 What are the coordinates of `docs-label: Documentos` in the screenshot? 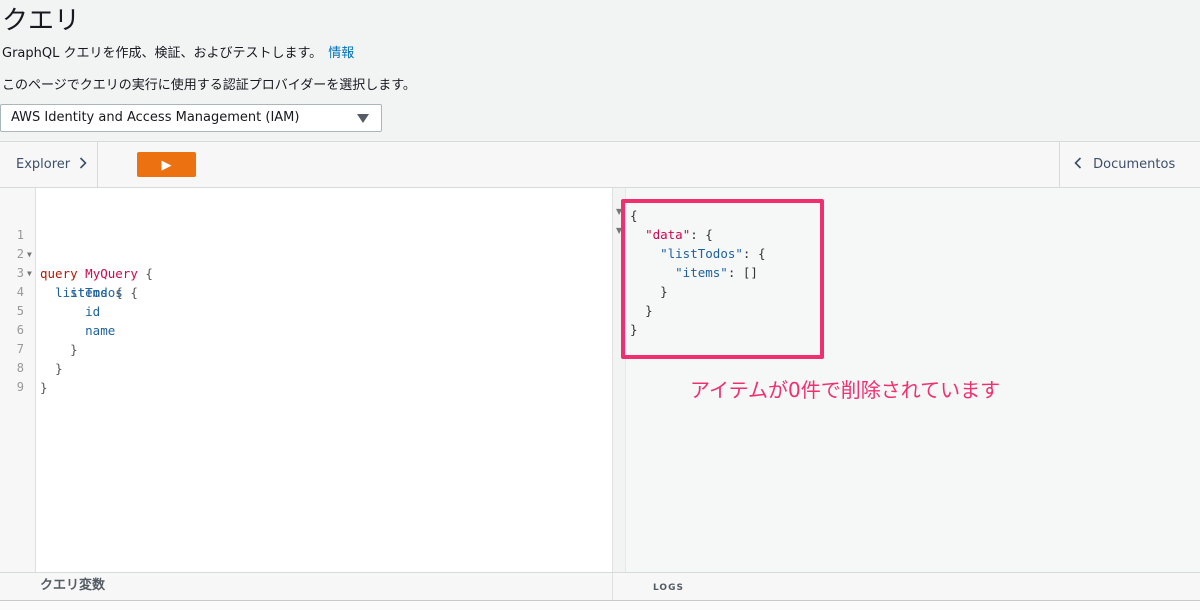 It's located at (1134, 164).